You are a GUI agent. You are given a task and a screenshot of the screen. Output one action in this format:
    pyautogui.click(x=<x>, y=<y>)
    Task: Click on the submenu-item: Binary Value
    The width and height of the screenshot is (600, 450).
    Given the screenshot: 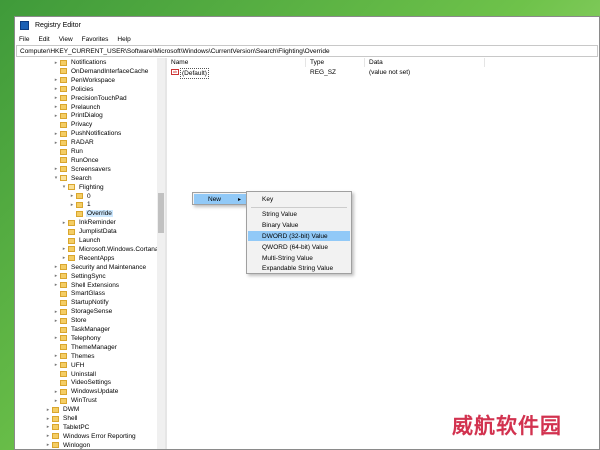 What is the action you would take?
    pyautogui.click(x=299, y=226)
    